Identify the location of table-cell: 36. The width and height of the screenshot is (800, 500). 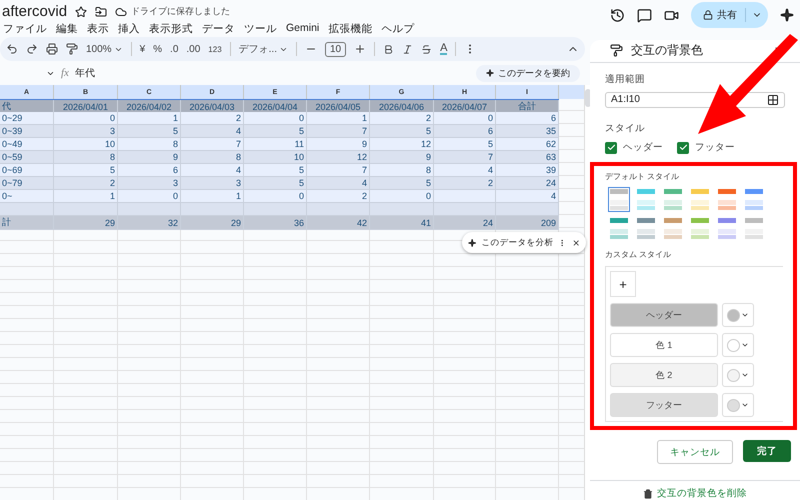
(275, 223).